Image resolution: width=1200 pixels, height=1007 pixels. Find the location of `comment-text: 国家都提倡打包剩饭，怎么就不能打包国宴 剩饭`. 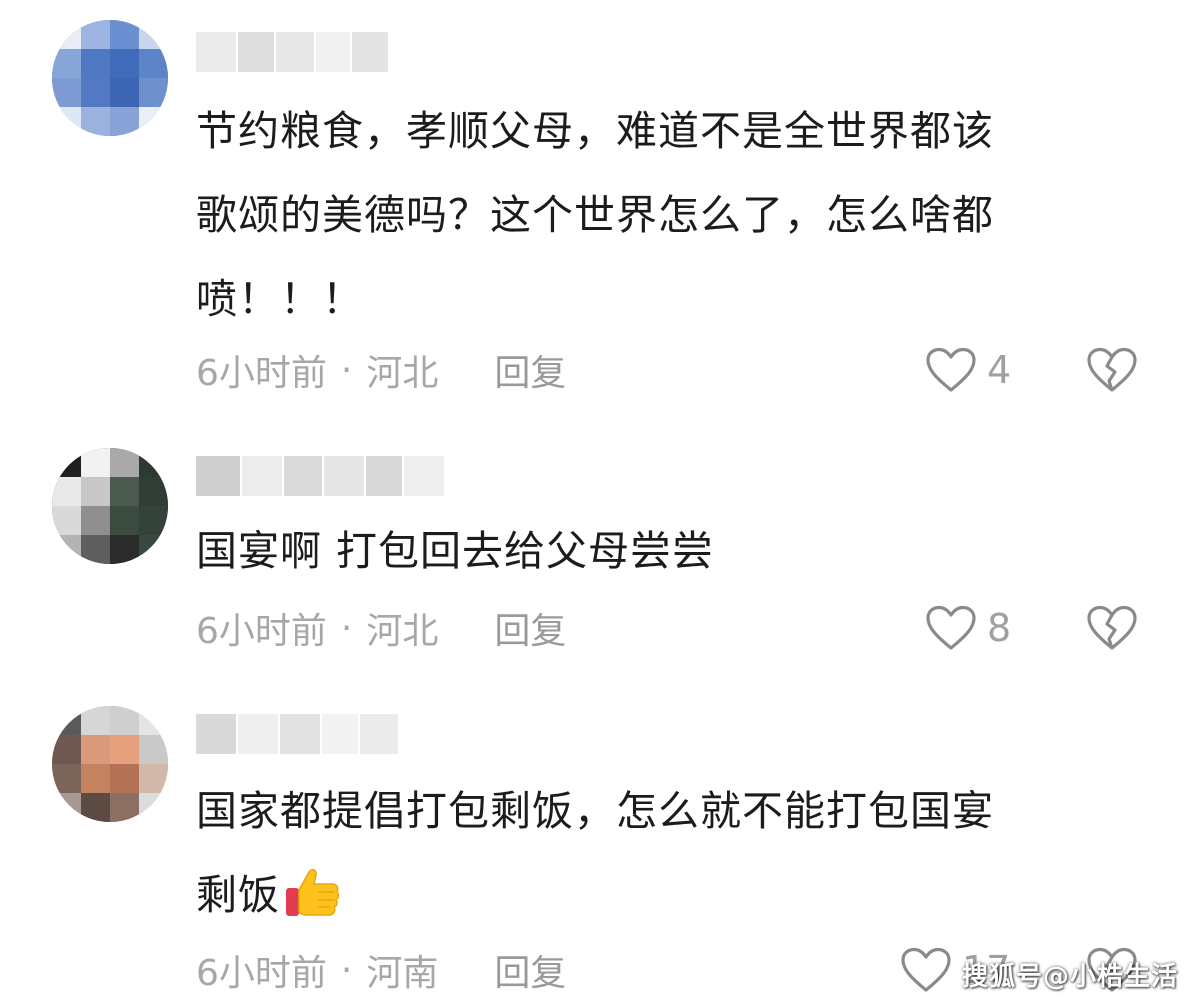

comment-text: 国家都提倡打包剩饭，怎么就不能打包国宴 剩饭 is located at coordinates (676, 853).